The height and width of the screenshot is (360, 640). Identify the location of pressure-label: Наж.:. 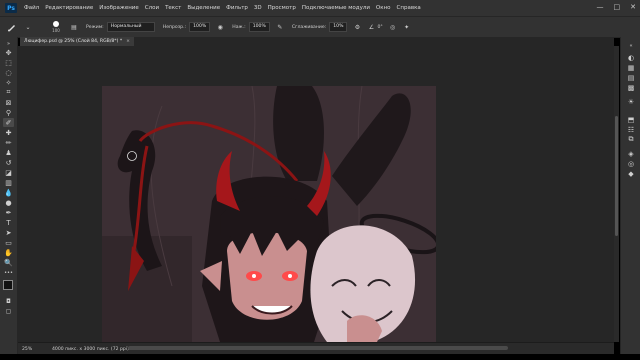
(239, 27).